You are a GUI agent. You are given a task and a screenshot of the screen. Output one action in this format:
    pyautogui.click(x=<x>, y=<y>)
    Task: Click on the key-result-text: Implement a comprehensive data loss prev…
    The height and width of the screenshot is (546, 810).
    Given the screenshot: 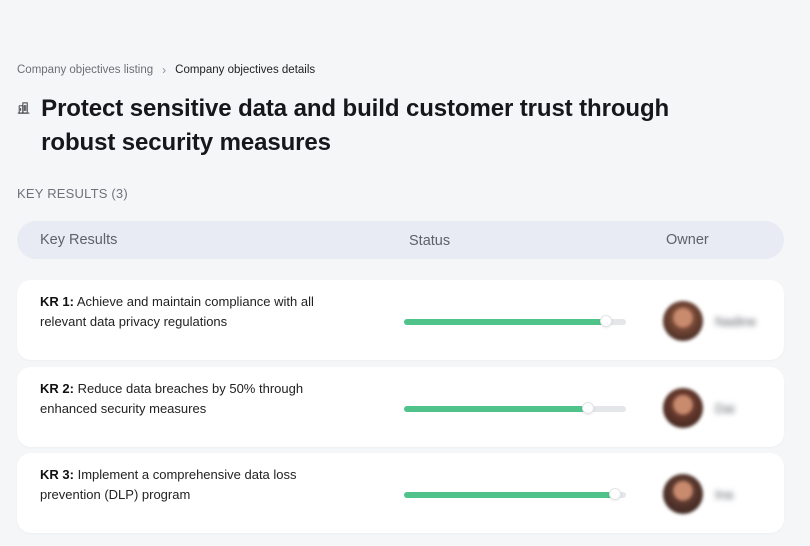 What is the action you would take?
    pyautogui.click(x=168, y=484)
    